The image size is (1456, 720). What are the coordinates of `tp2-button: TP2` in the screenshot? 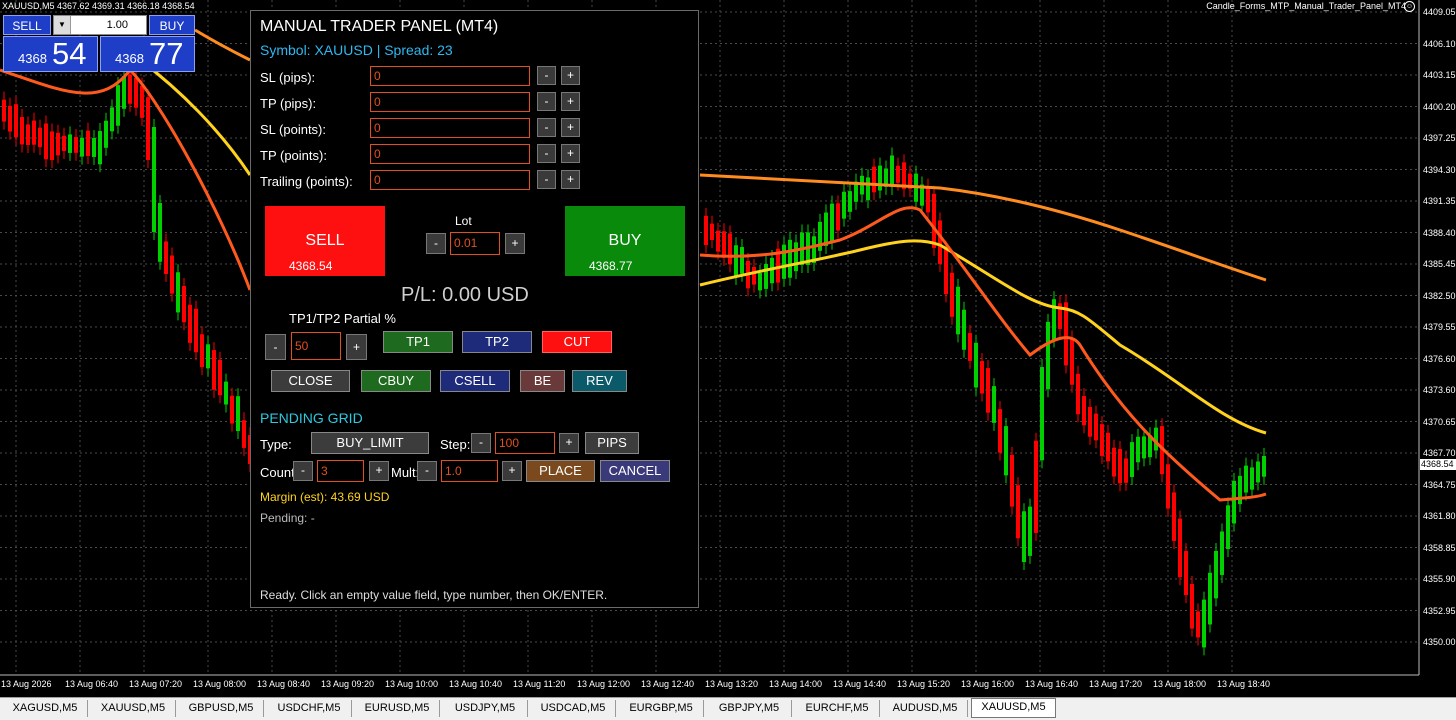 It's located at (497, 342).